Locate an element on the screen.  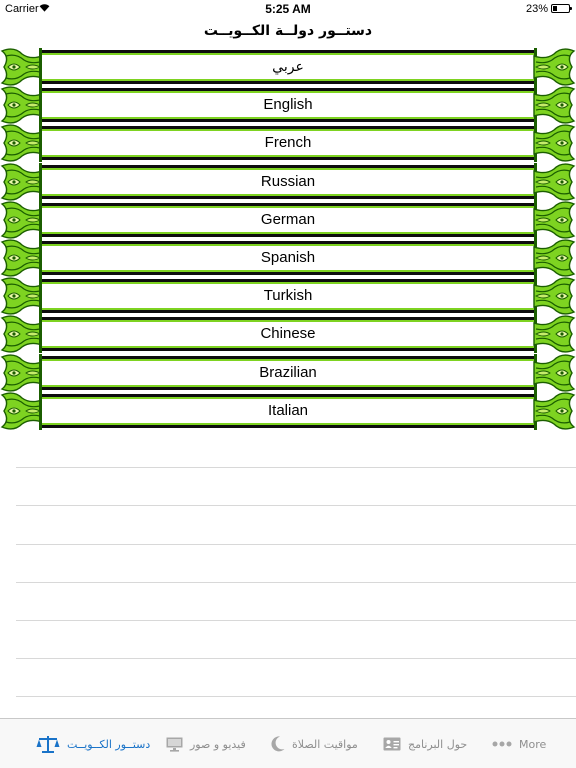
language-label: عربي is located at coordinates (288, 67).